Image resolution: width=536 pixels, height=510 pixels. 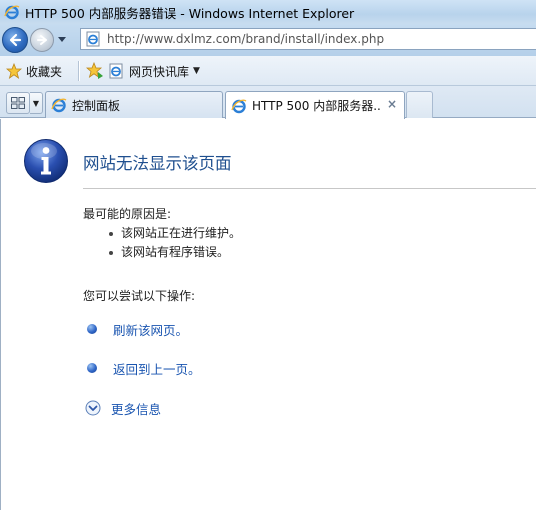 I want to click on quick-tabs-grid-icon, so click(x=18, y=103).